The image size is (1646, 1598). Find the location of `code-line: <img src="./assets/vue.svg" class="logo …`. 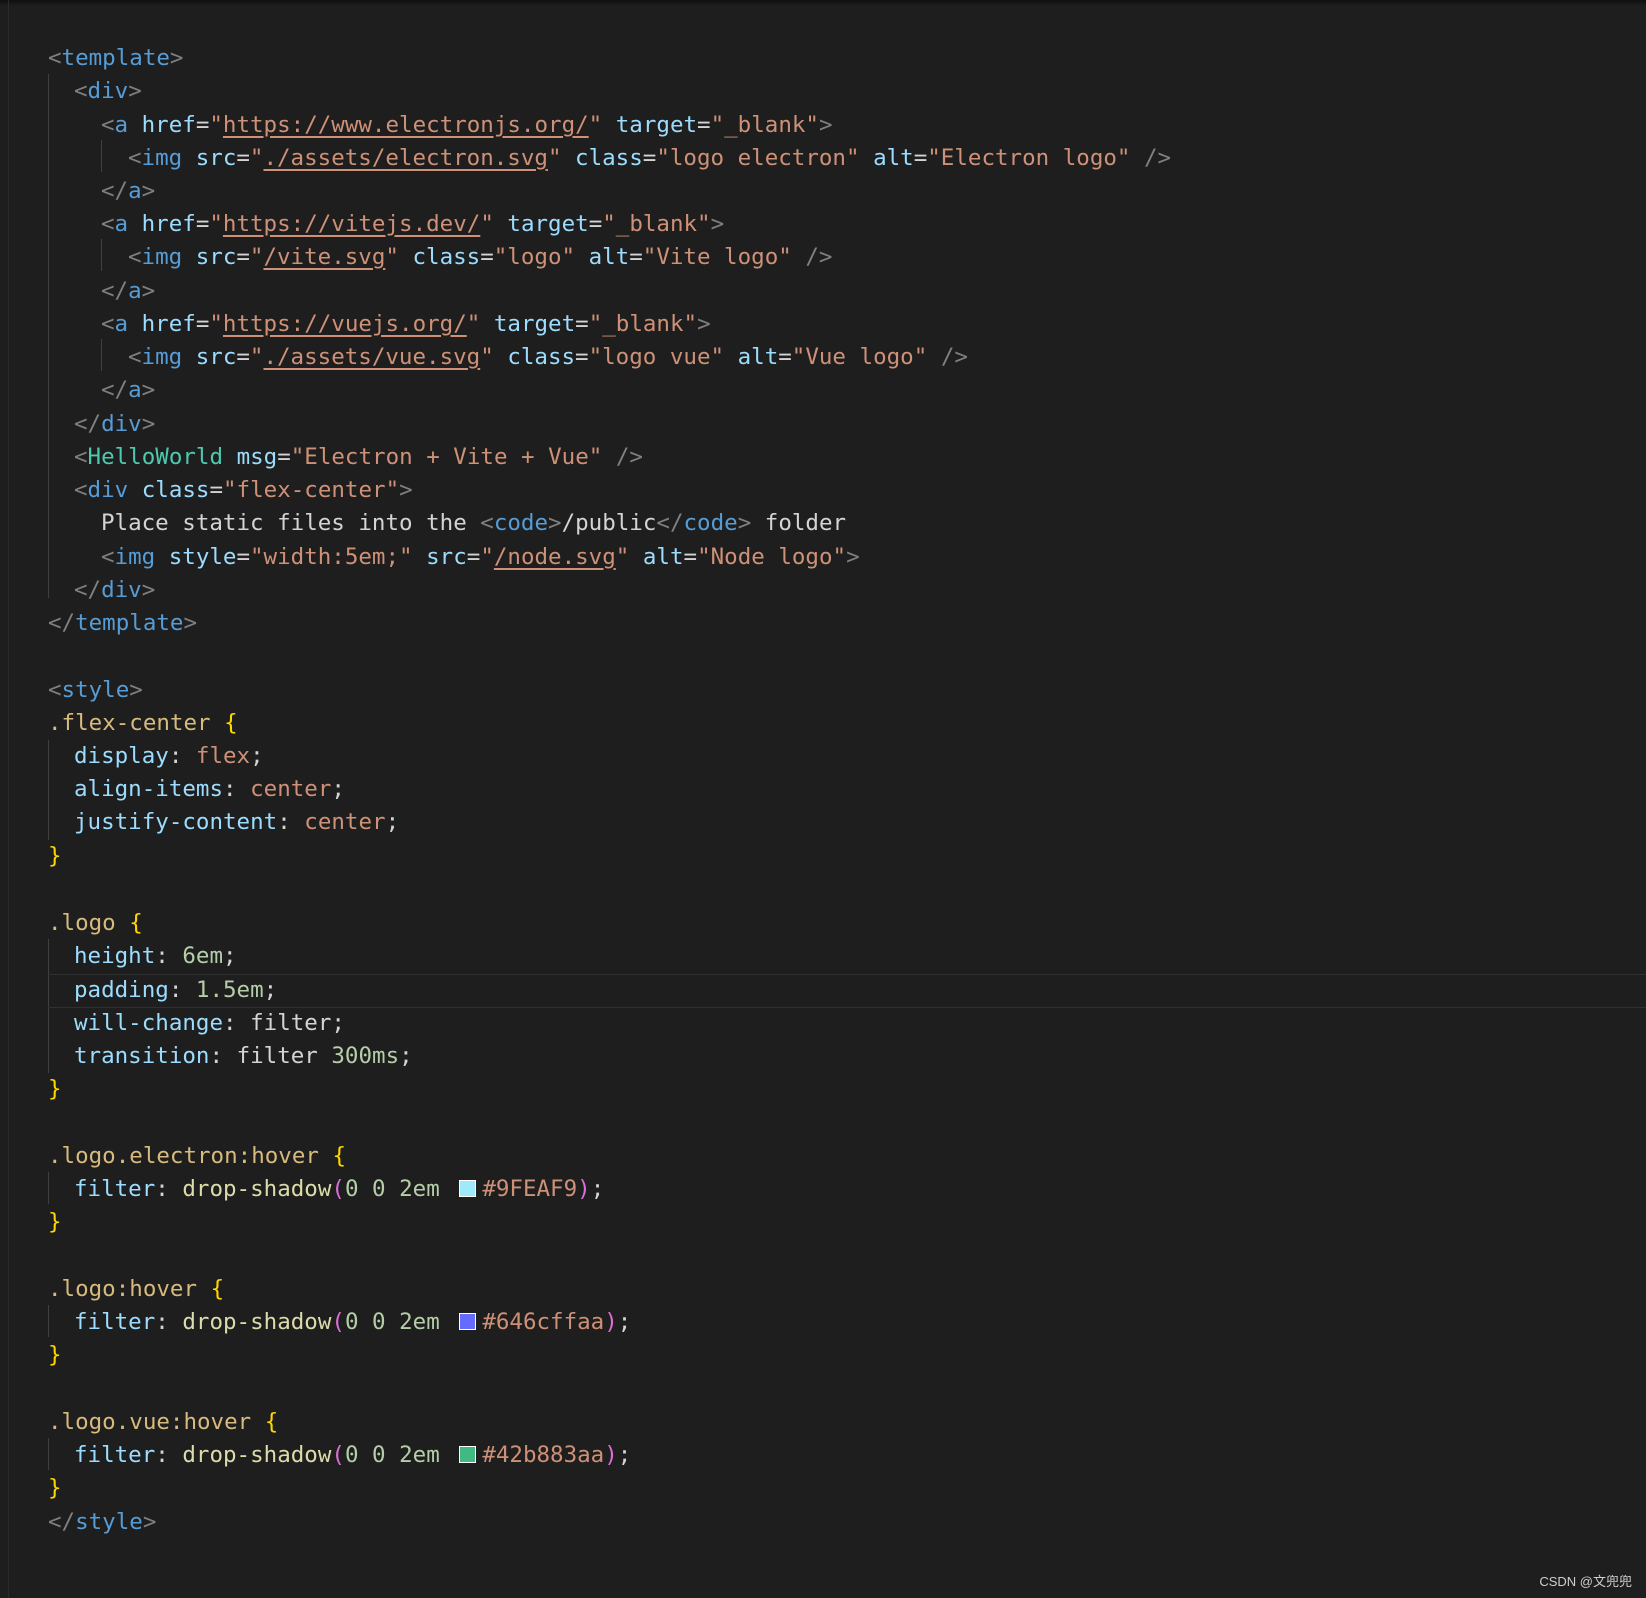

code-line: <img src="./assets/vue.svg" class="logo … is located at coordinates (548, 357).